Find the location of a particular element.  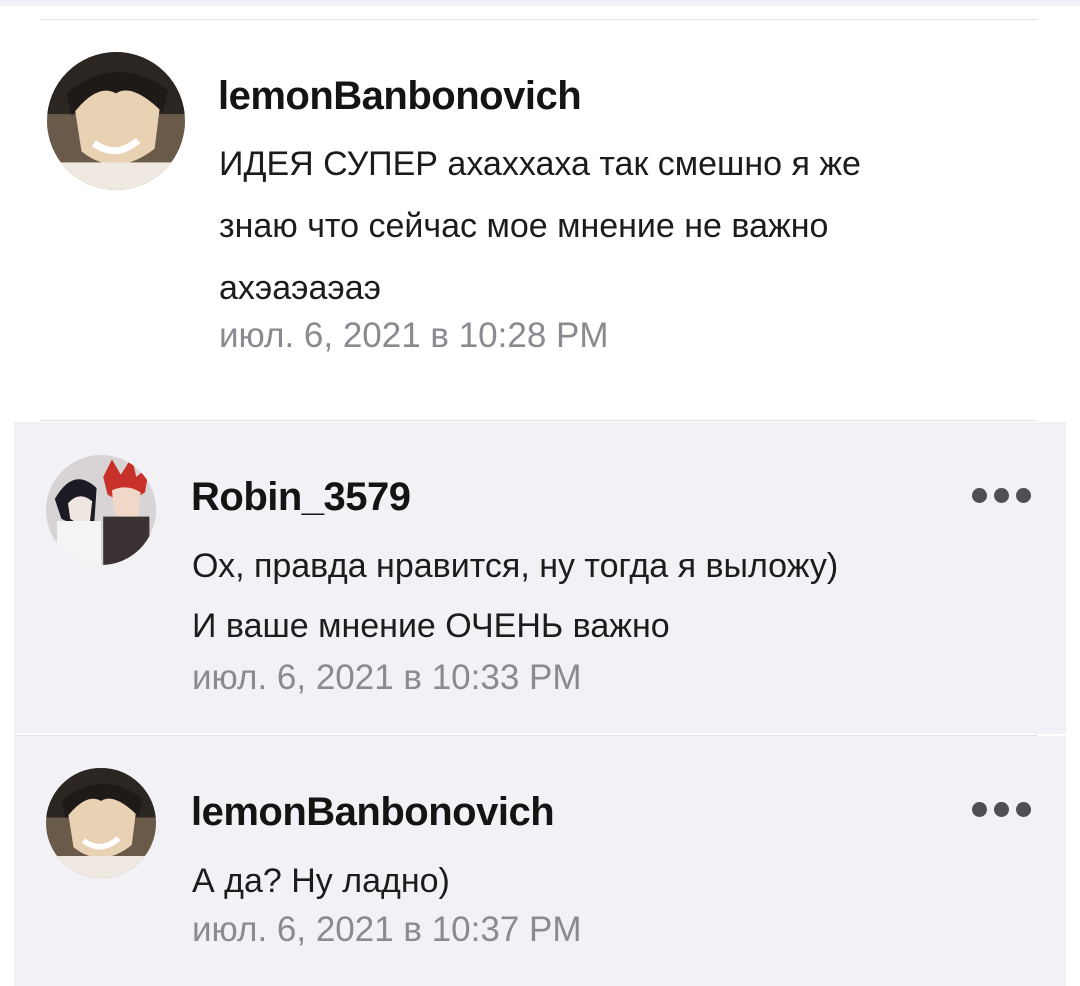

comment-text-line: И ваше мнение ОЧЕНЬ важно is located at coordinates (431, 626).